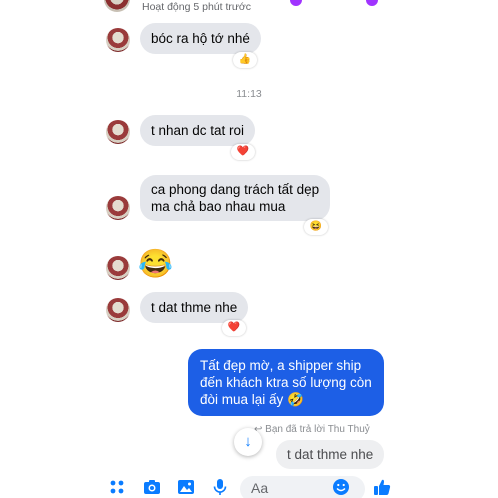 The width and height of the screenshot is (498, 498). What do you see at coordinates (235, 189) in the screenshot?
I see `message-line: ca phong dang trách tất dẹp` at bounding box center [235, 189].